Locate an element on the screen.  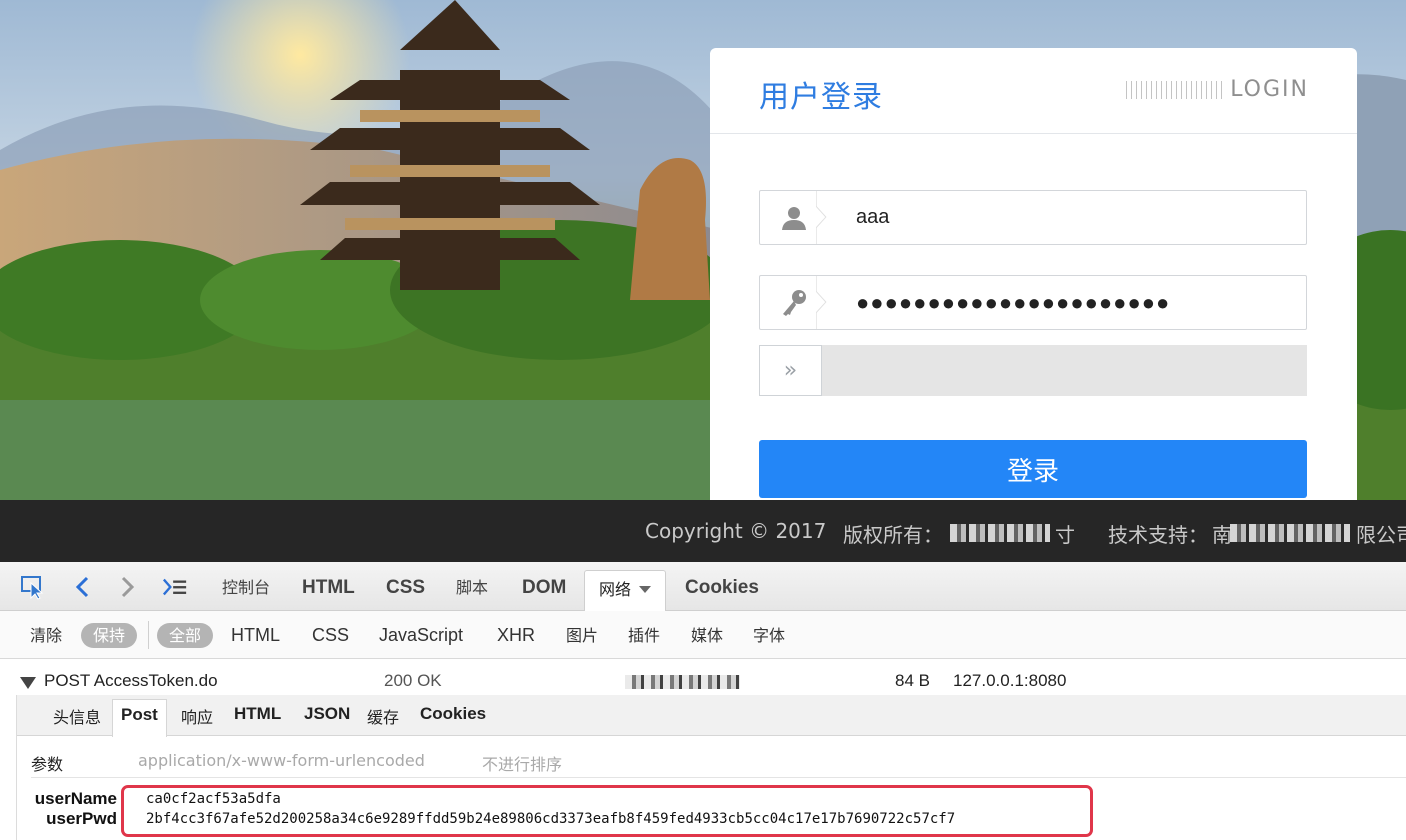
double-chevron-icon: » is located at coordinates (790, 370).